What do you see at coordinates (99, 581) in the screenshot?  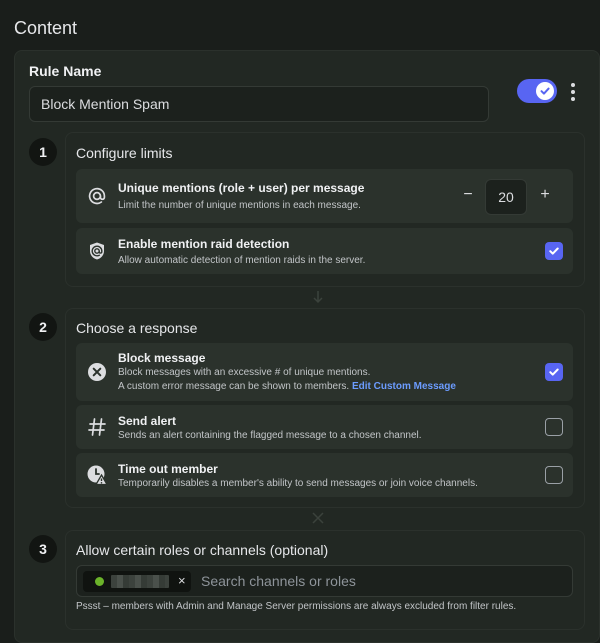 I see `role-color-dot` at bounding box center [99, 581].